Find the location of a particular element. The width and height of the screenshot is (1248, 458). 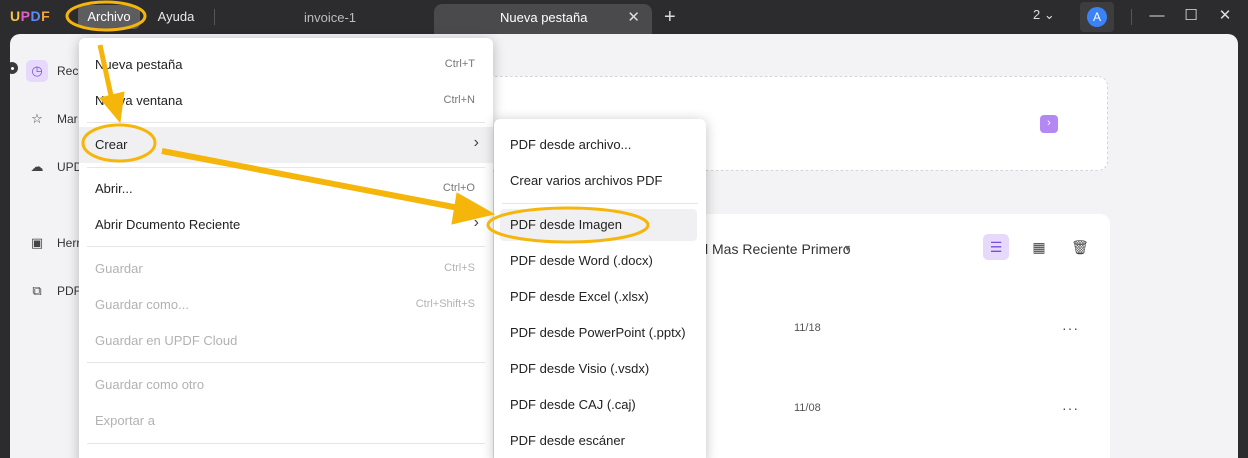

sidebar-item-recientes: ◷ Reci is located at coordinates (56, 72).